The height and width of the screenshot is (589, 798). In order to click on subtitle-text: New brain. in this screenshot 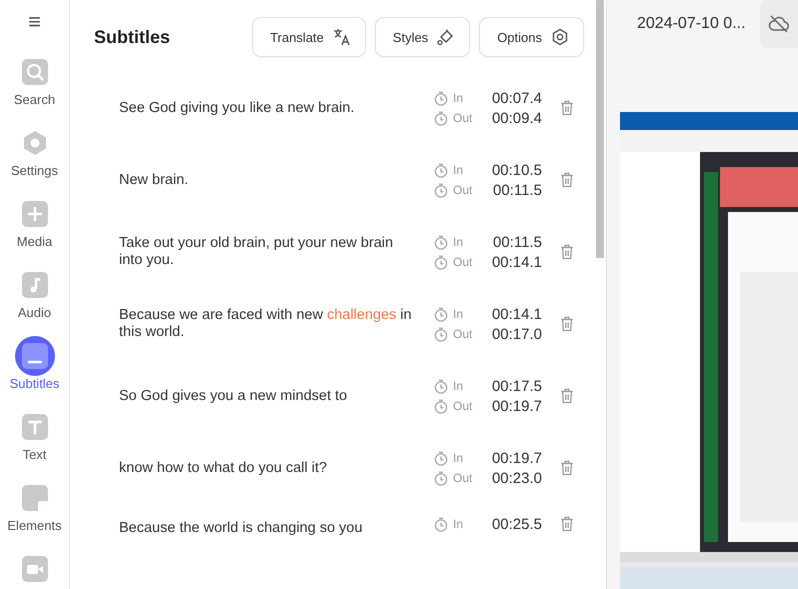, I will do `click(276, 180)`.